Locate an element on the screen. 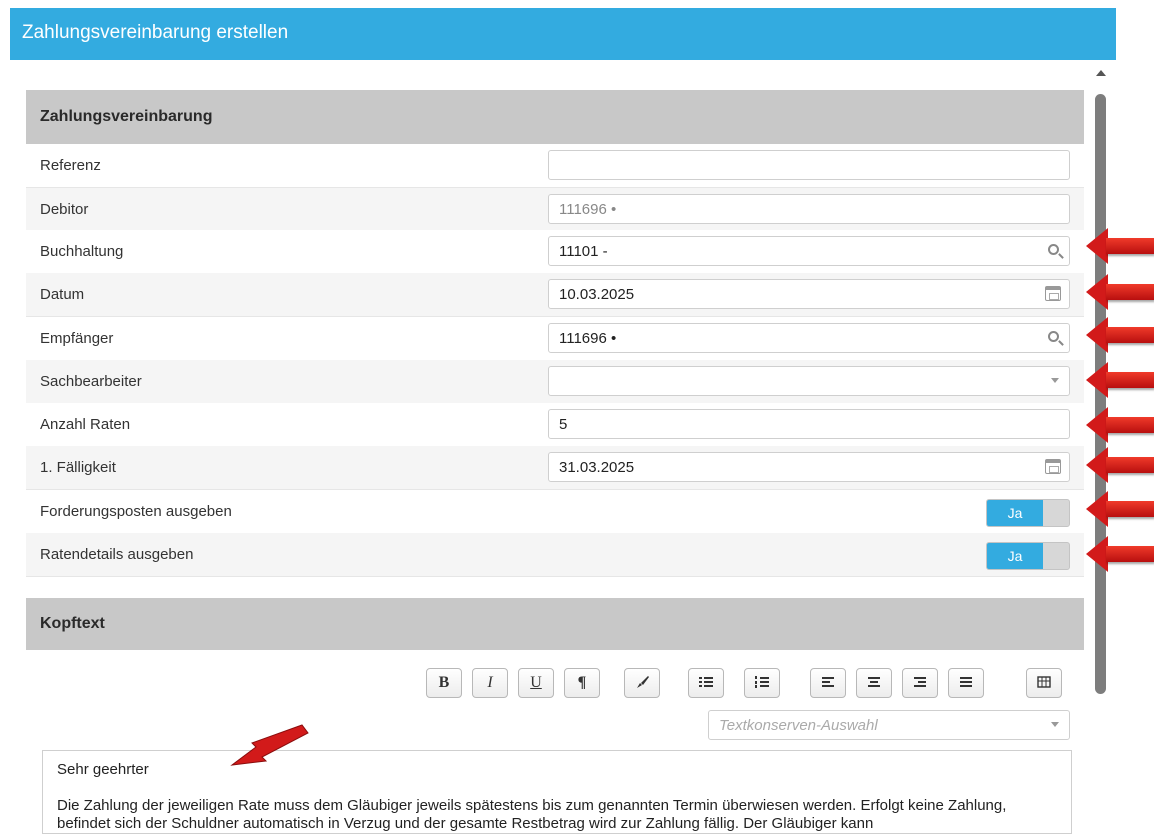  bold-button: B is located at coordinates (444, 683).